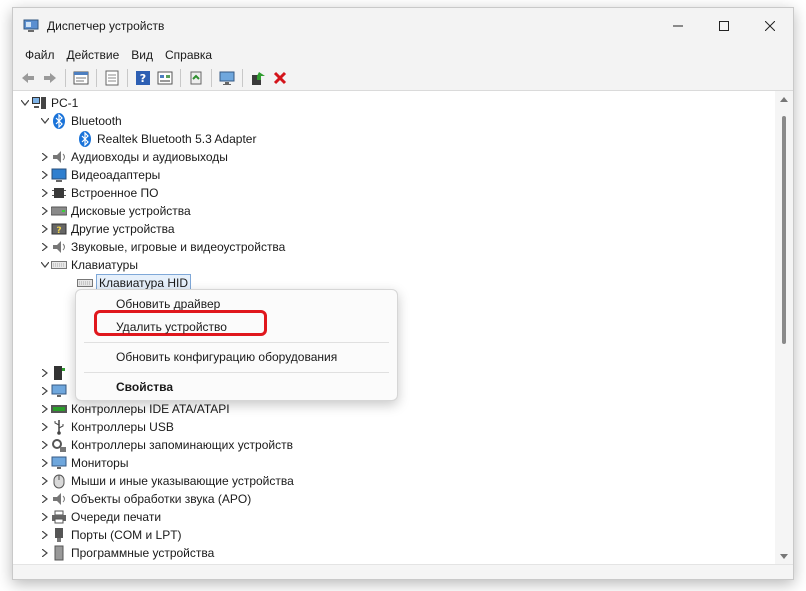  What do you see at coordinates (81, 78) in the screenshot?
I see `properties-icon` at bounding box center [81, 78].